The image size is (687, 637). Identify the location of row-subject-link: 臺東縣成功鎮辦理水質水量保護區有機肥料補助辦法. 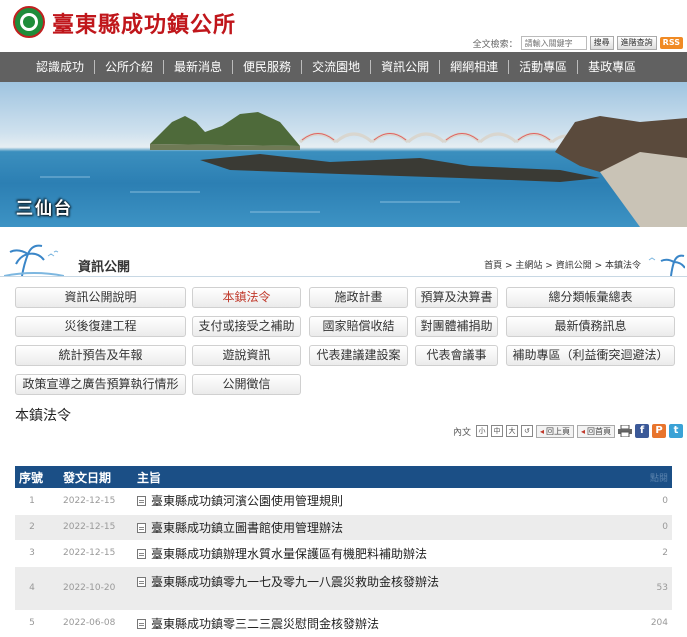
(289, 554).